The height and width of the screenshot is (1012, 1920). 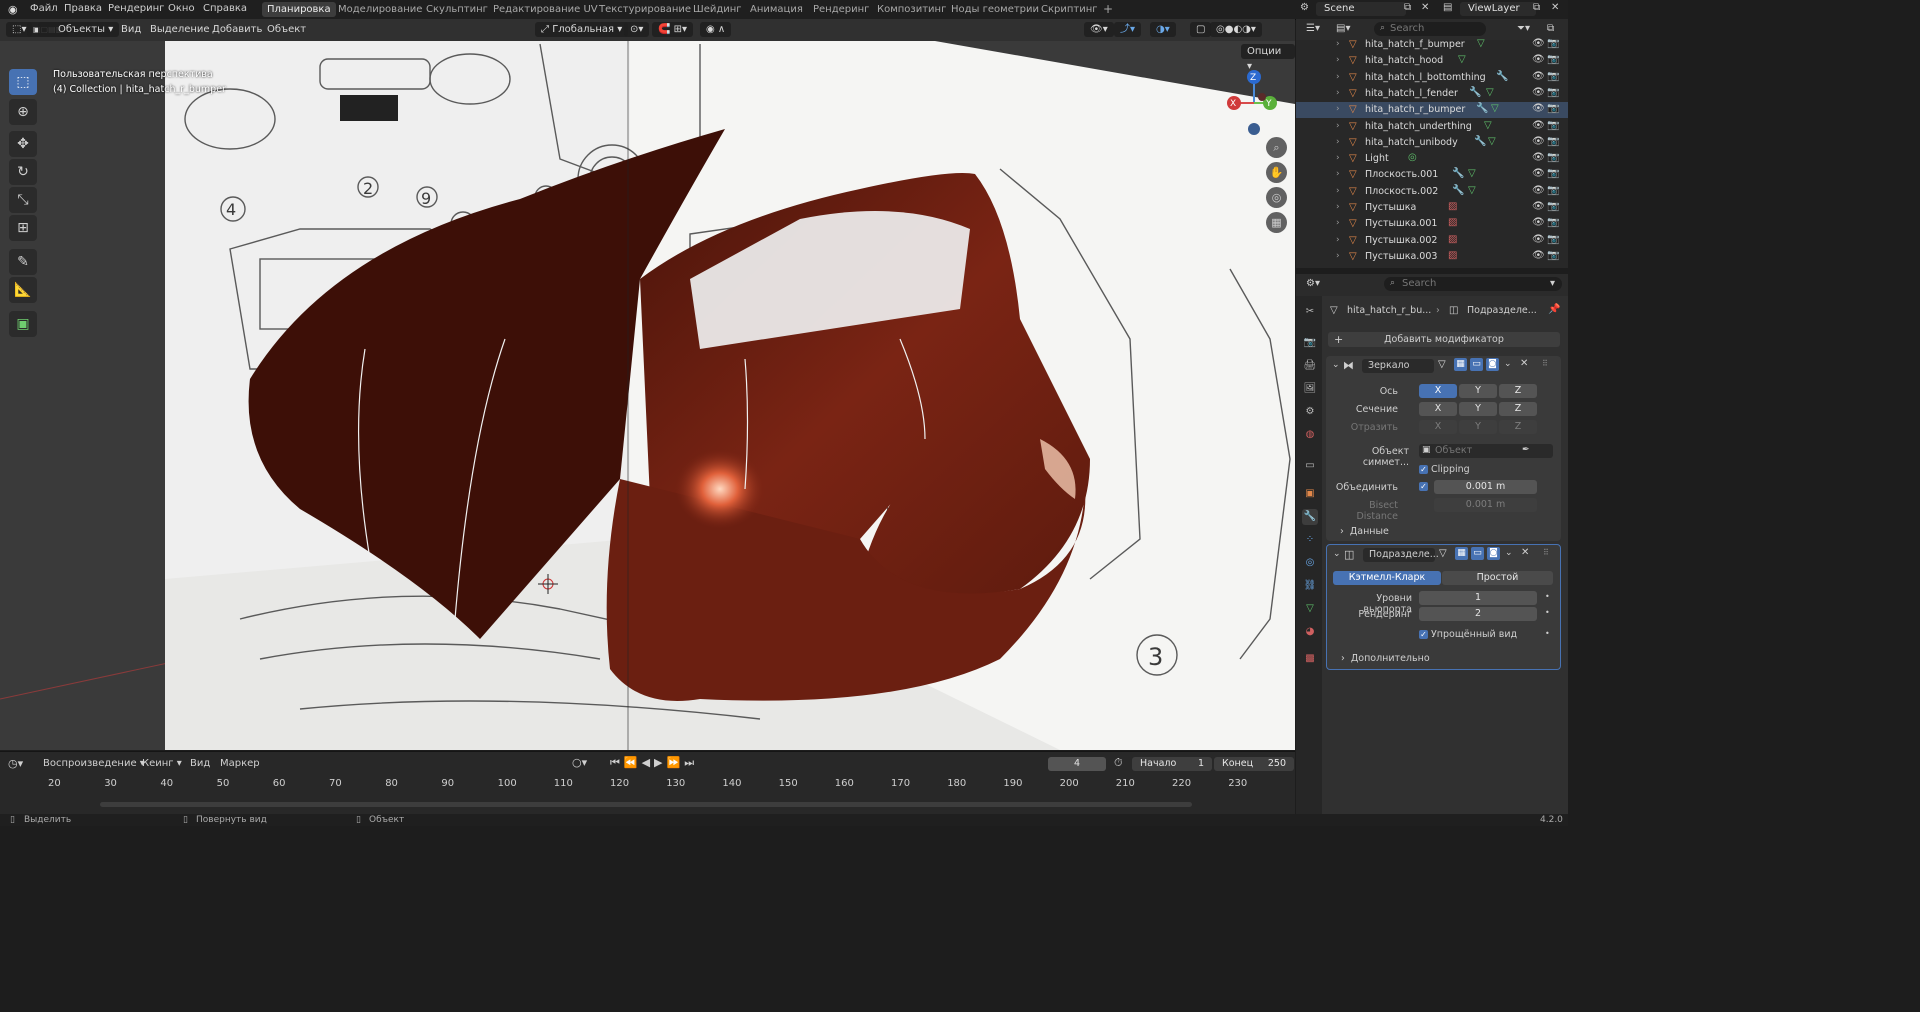 I want to click on modifiers-tab-icon: 🔧, so click(x=1310, y=517).